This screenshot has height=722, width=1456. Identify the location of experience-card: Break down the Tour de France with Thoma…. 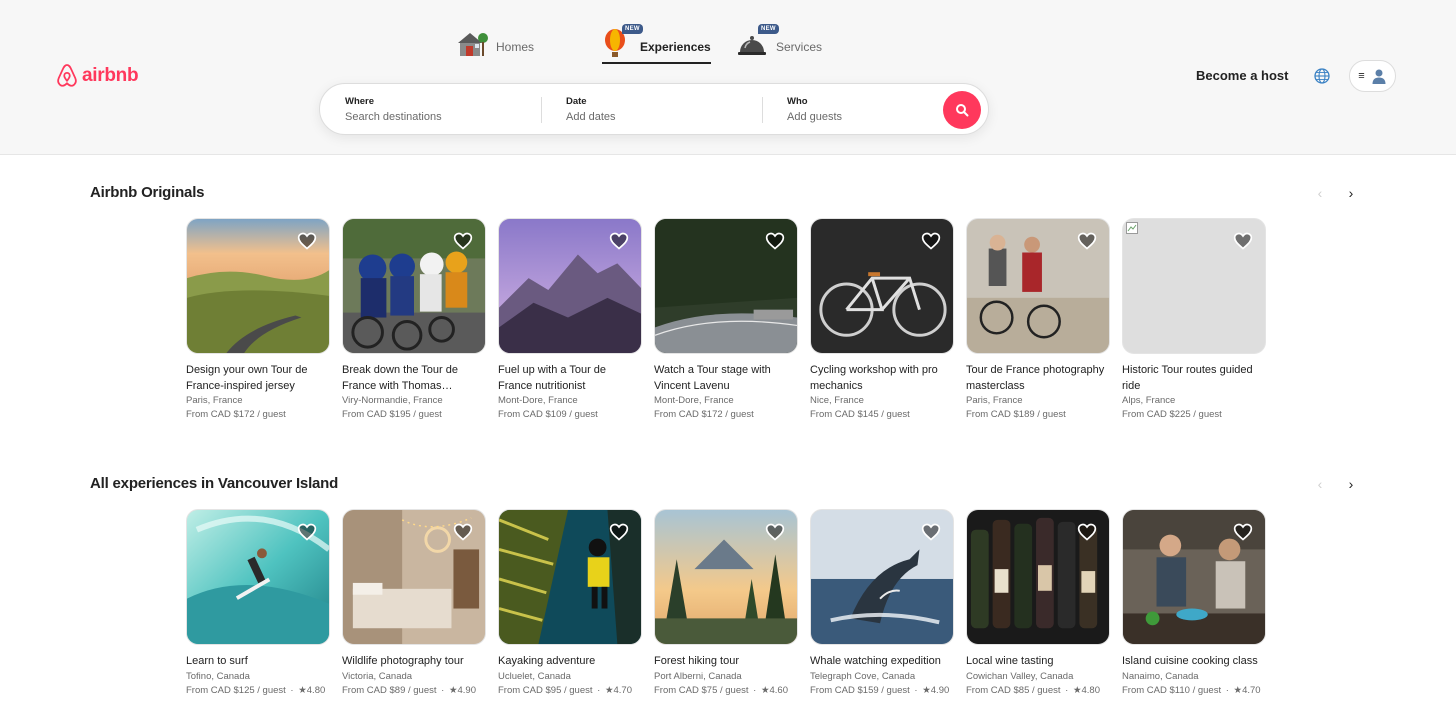
(414, 320).